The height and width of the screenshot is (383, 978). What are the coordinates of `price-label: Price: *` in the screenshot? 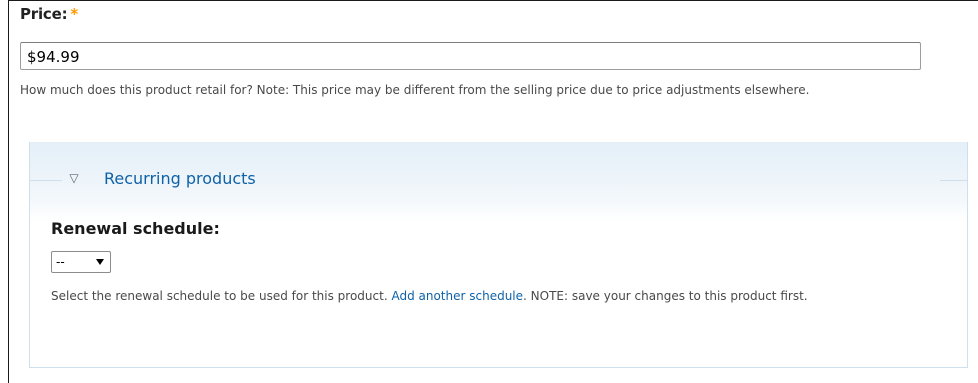 It's located at (49, 14).